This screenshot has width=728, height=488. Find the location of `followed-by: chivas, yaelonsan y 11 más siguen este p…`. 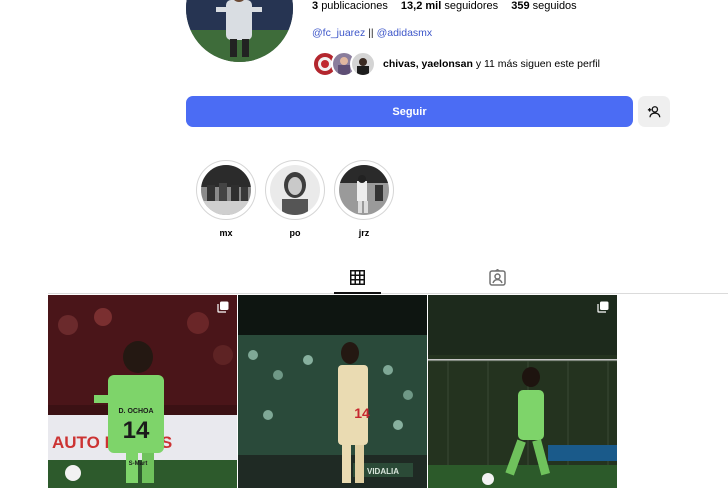

followed-by: chivas, yaelonsan y 11 más siguen este p… is located at coordinates (456, 64).